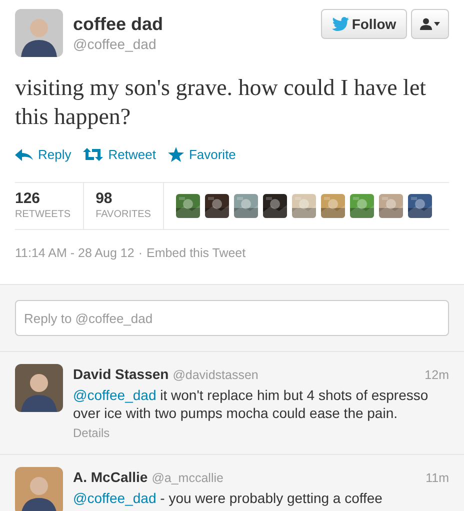 The image size is (464, 511). Describe the element at coordinates (28, 199) in the screenshot. I see `stat-count: 126` at that location.